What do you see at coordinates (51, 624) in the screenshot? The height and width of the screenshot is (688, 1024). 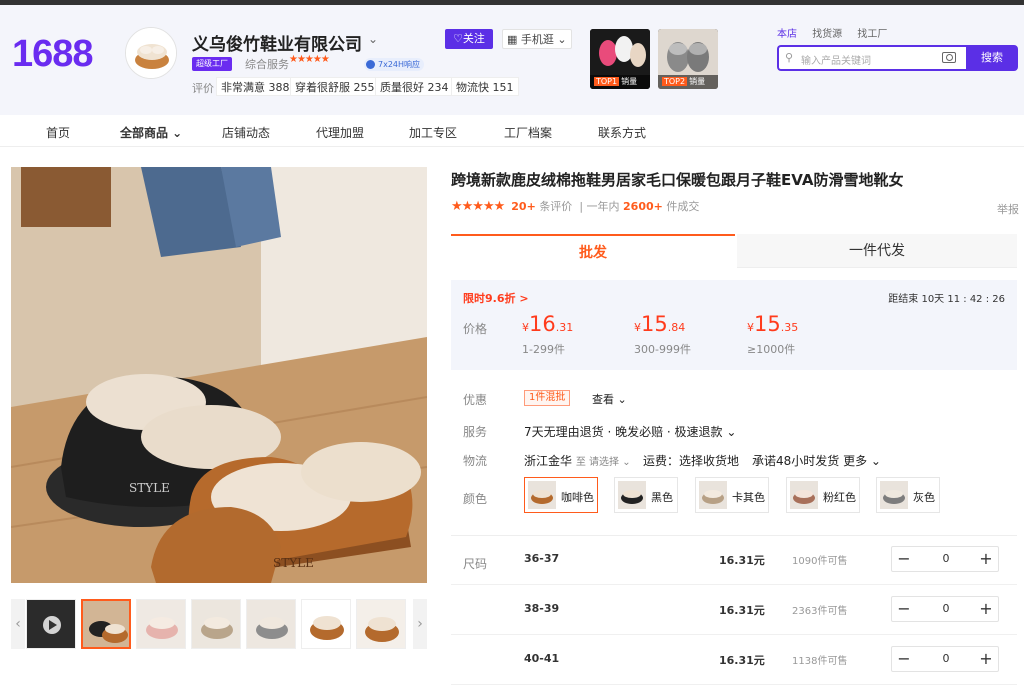 I see `thumbnail-video` at bounding box center [51, 624].